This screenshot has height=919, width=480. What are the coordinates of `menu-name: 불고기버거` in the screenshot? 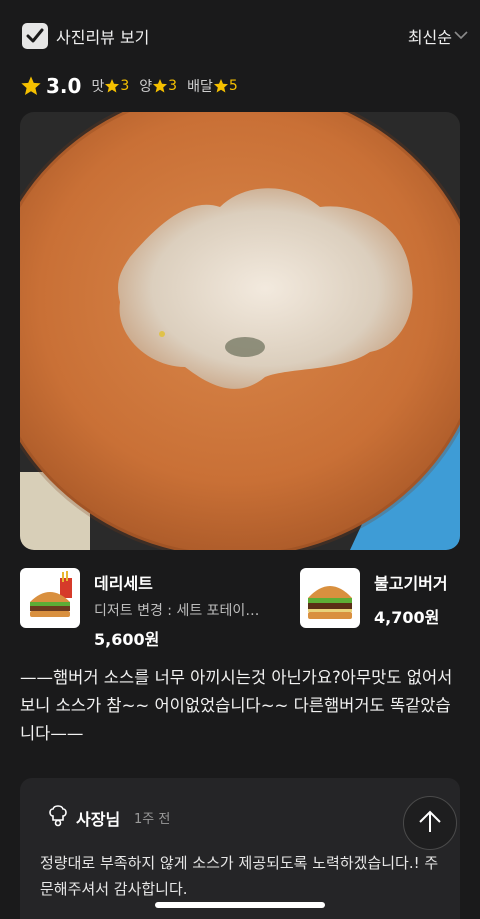 It's located at (411, 583).